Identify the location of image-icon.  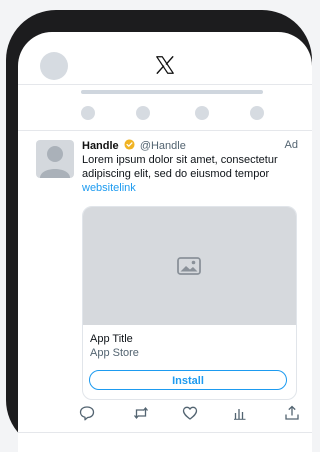
(189, 266).